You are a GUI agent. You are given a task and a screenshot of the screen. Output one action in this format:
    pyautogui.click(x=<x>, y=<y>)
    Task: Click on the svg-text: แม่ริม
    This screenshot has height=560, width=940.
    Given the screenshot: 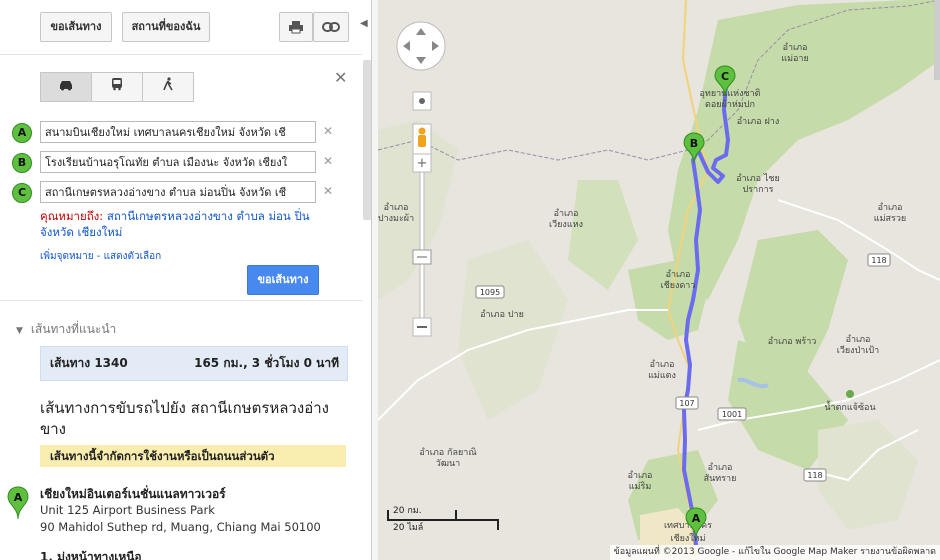 What is the action you would take?
    pyautogui.click(x=640, y=486)
    